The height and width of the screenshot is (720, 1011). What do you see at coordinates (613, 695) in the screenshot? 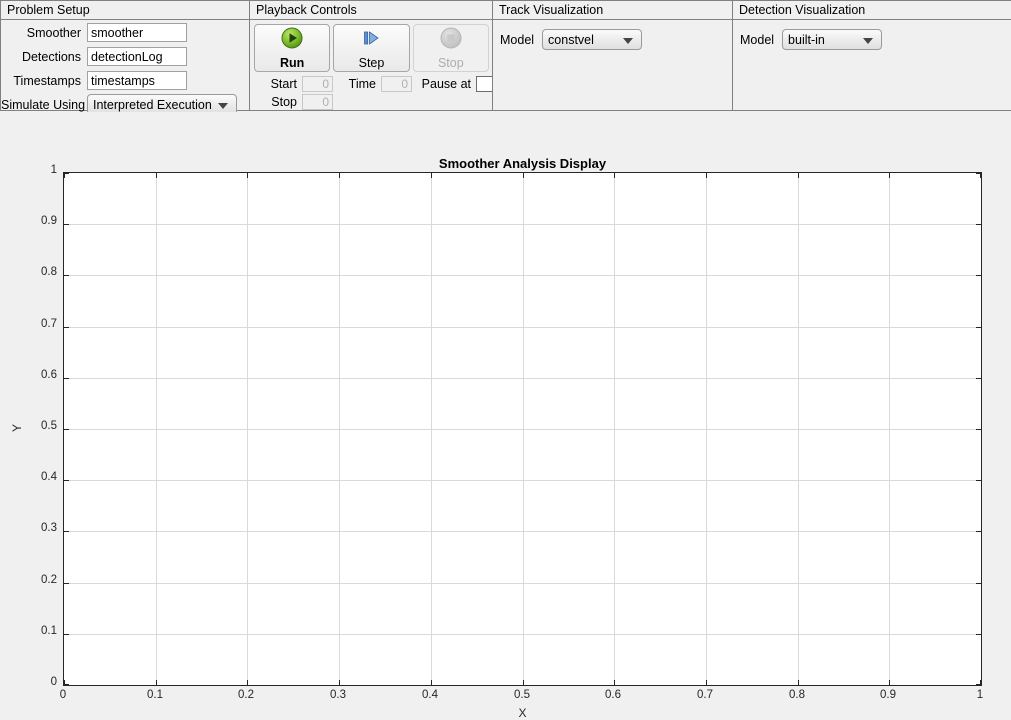
I see `x-tick-label: 0.6` at bounding box center [613, 695].